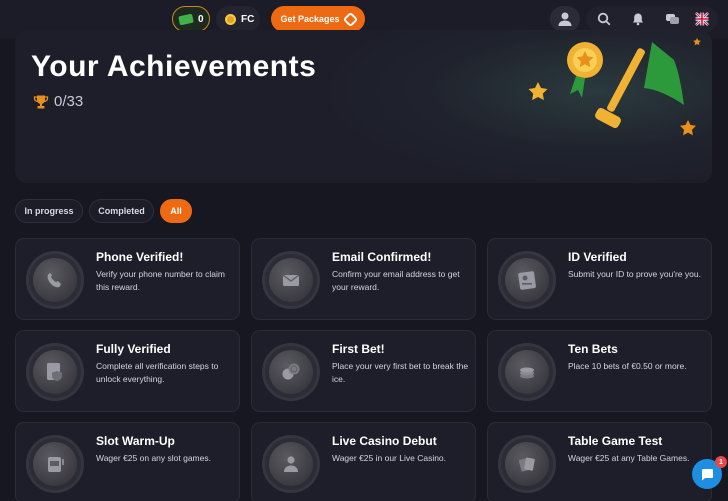 This screenshot has height=501, width=728. Describe the element at coordinates (538, 91) in the screenshot. I see `star-icon` at that location.